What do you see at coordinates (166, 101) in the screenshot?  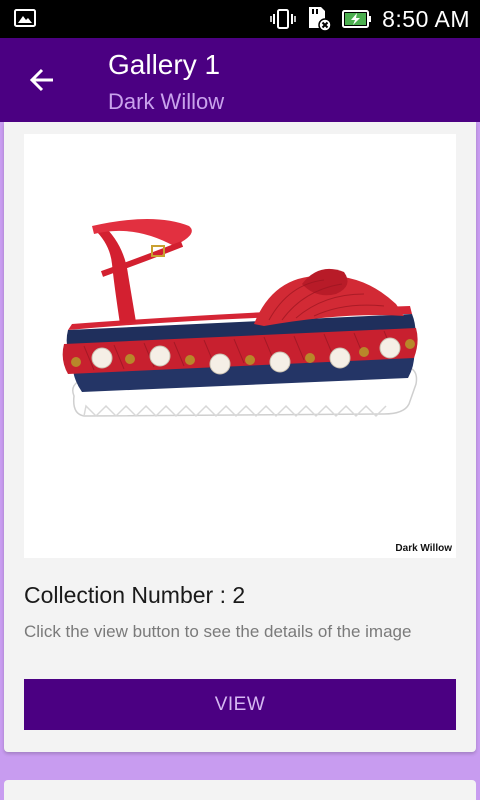 I see `page-subtitle: Dark Willow` at bounding box center [166, 101].